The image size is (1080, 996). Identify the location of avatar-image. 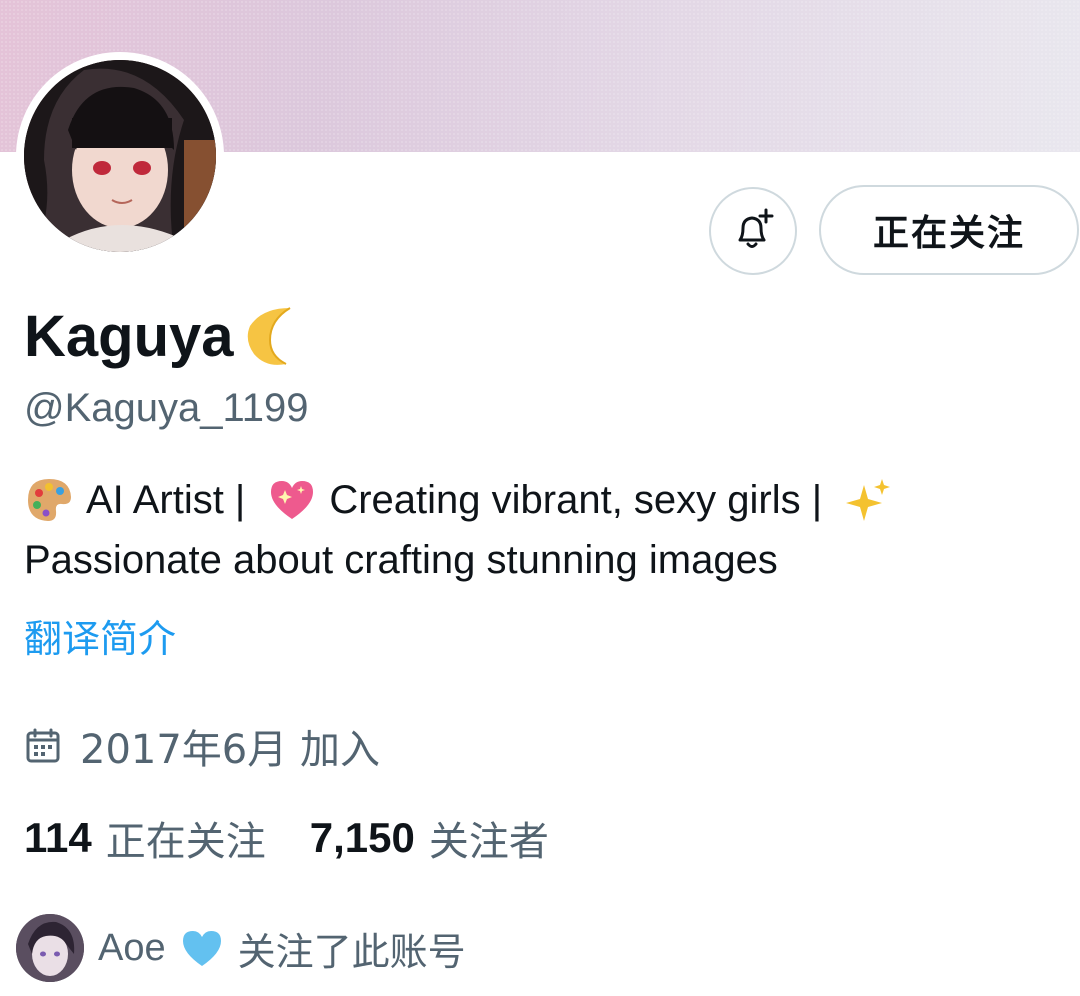
(120, 156).